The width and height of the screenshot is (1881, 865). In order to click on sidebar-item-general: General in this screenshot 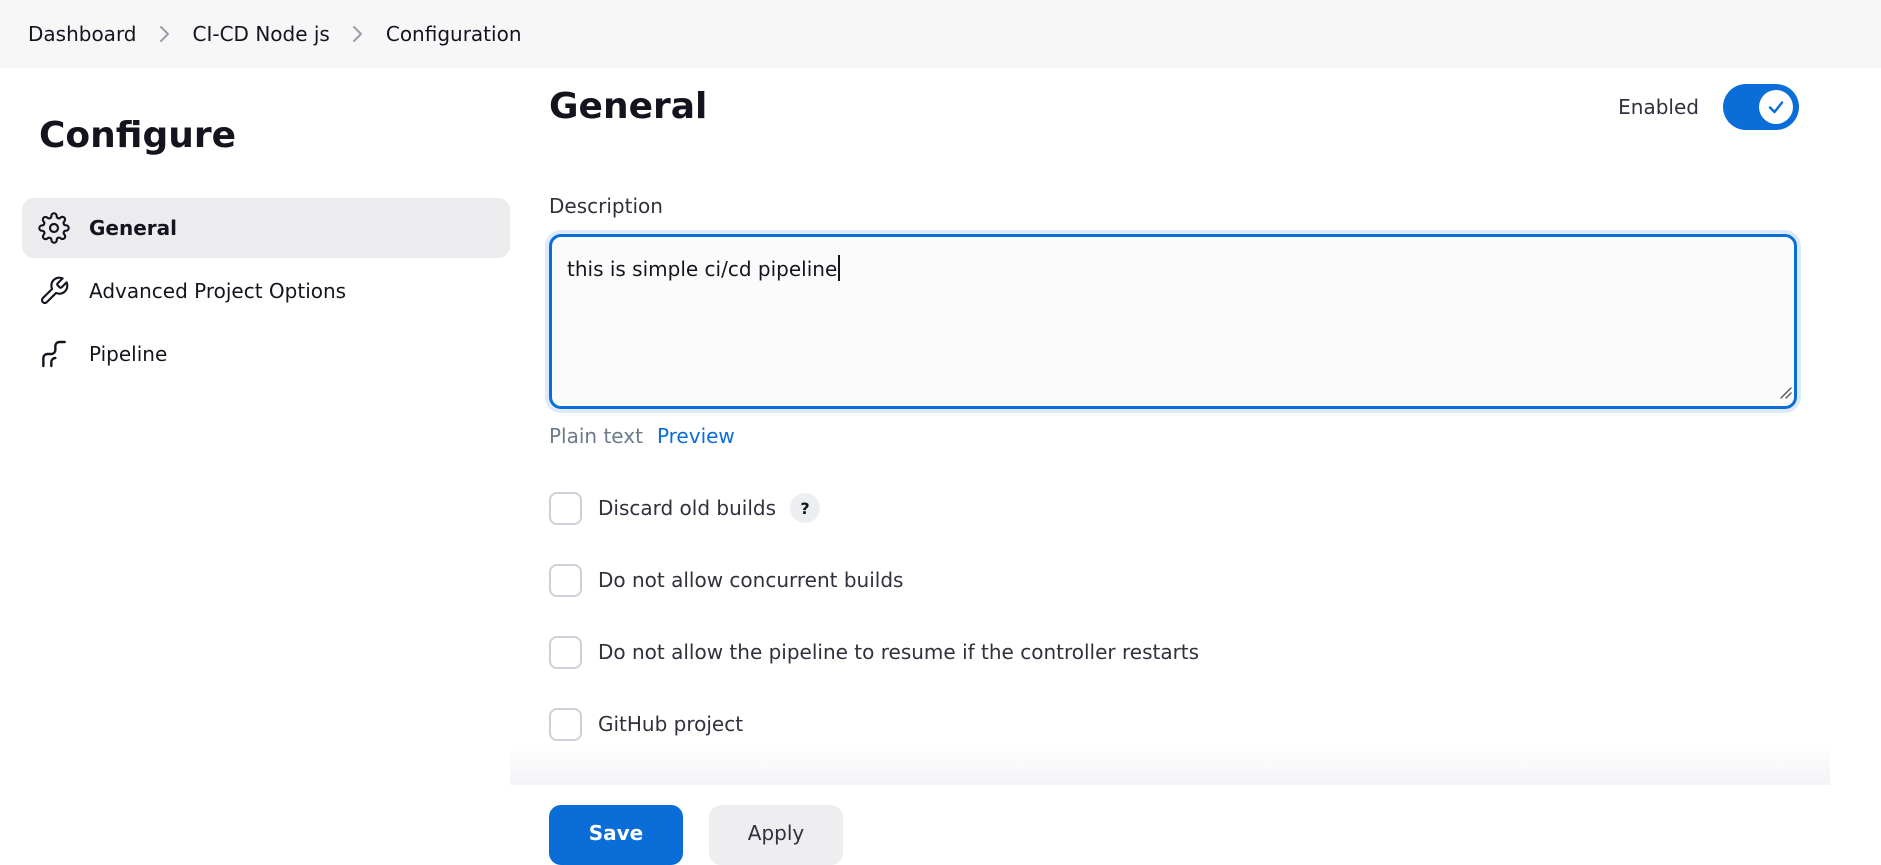, I will do `click(266, 228)`.